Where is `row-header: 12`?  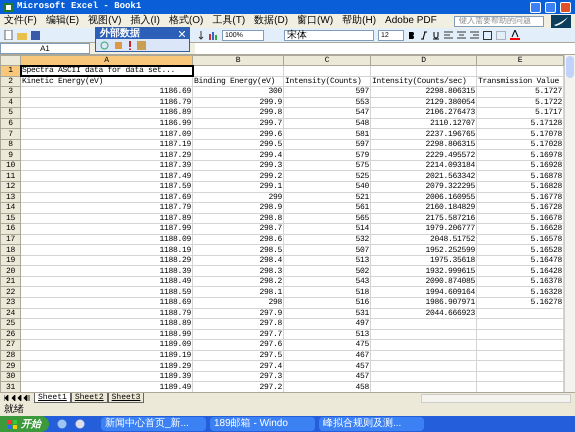 row-header: 12 is located at coordinates (10, 187).